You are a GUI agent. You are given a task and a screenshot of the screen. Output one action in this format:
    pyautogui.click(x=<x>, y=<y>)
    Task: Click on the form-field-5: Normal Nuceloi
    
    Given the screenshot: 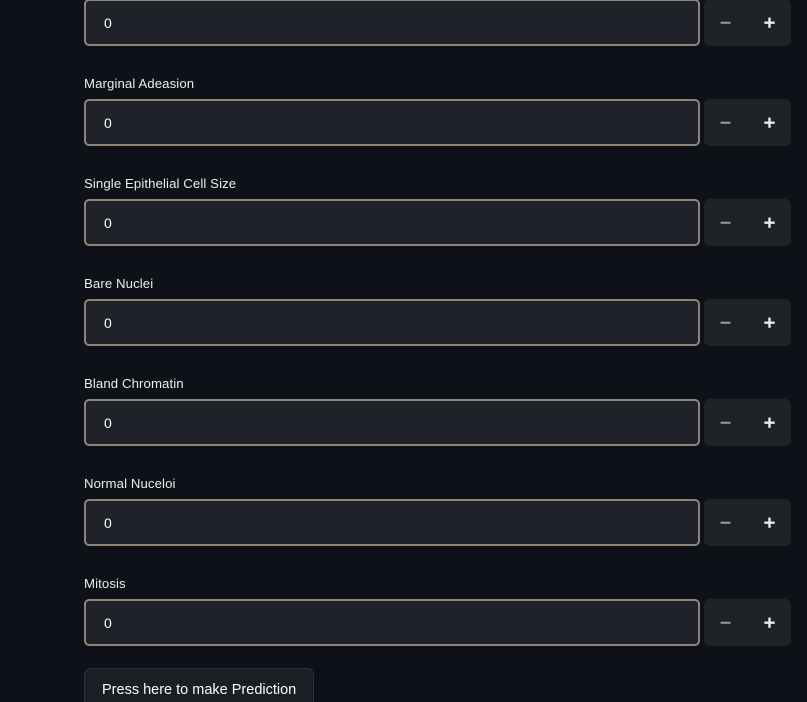 What is the action you would take?
    pyautogui.click(x=437, y=511)
    